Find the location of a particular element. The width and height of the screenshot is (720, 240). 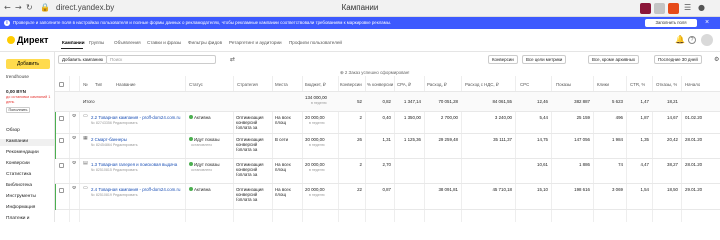

col-strategy: Стратегия is located at coordinates (247, 84).